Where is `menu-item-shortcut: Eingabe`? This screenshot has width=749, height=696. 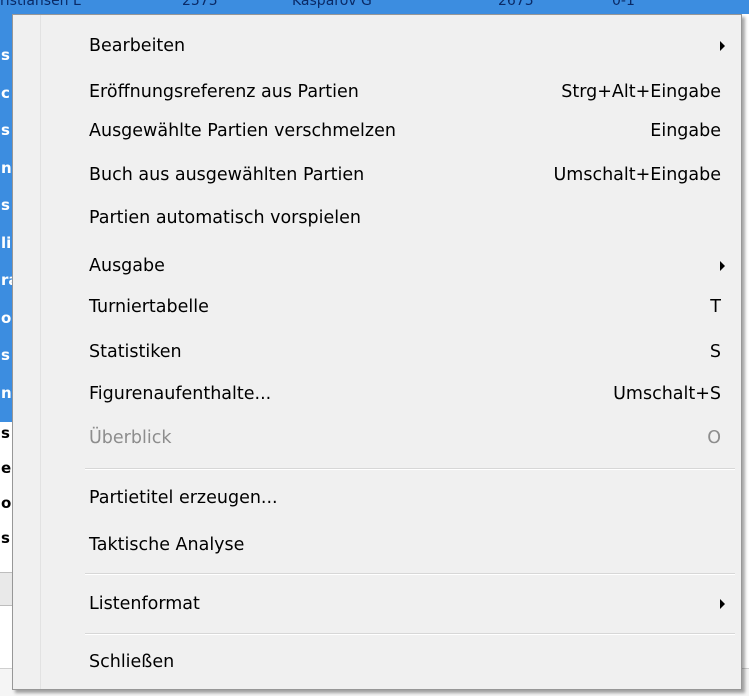 menu-item-shortcut: Eingabe is located at coordinates (685, 131).